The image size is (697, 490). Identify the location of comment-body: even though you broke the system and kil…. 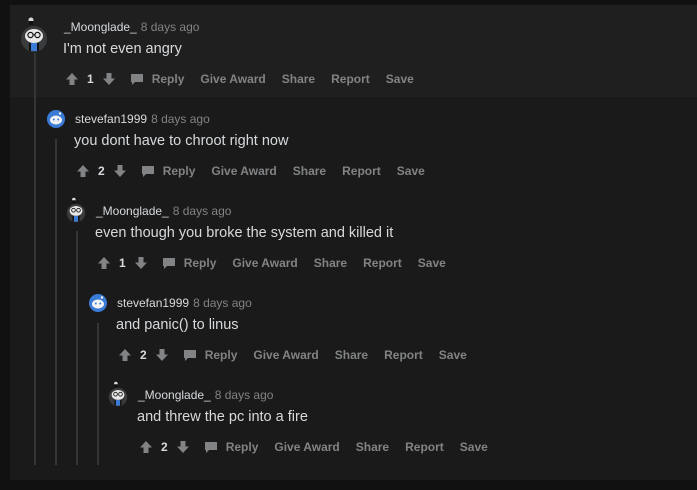
(244, 233).